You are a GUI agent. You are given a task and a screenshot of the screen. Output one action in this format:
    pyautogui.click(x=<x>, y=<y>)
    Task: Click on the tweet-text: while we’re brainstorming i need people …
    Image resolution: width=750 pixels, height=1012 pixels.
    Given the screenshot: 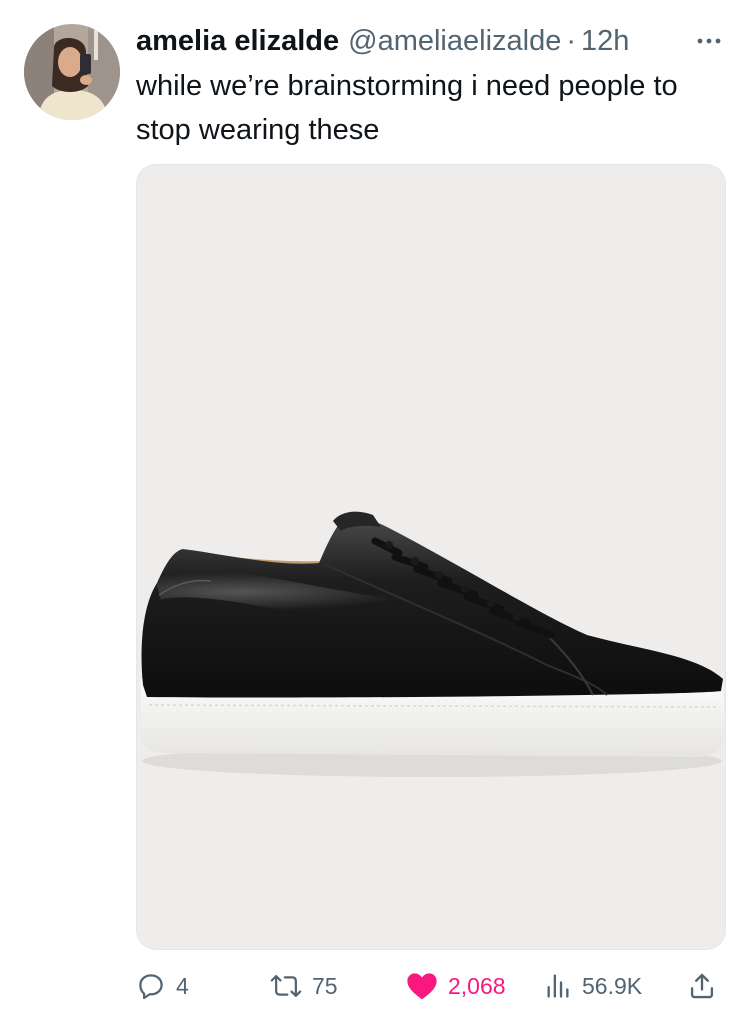 What is the action you would take?
    pyautogui.click(x=407, y=108)
    